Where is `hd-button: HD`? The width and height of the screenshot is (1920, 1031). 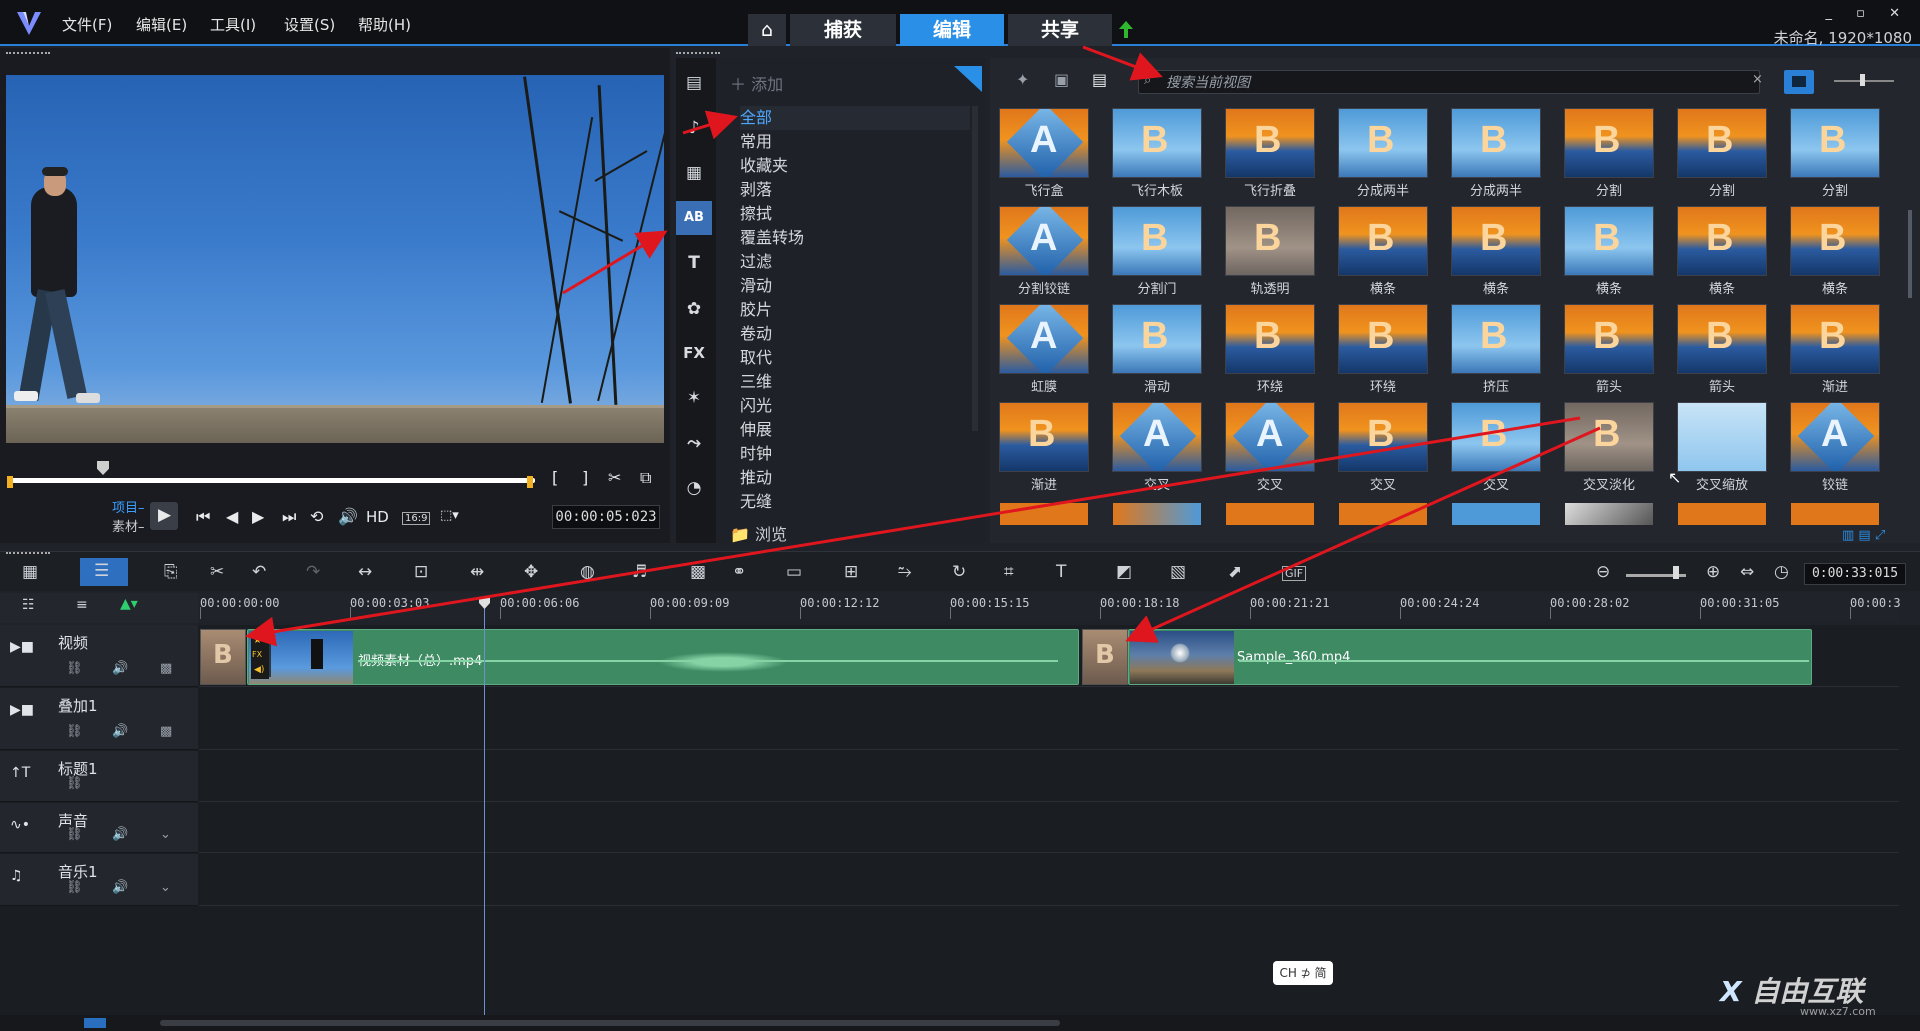 hd-button: HD is located at coordinates (377, 517).